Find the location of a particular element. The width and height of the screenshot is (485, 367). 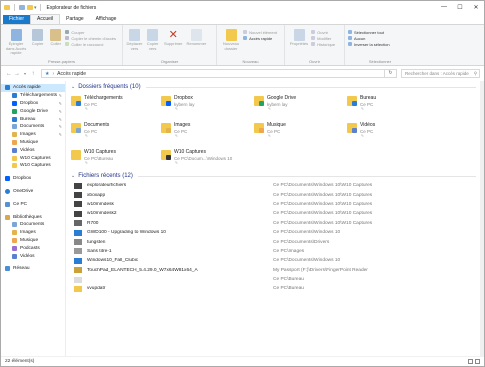

paste-shortcut-button: Coller le raccourci is located at coordinates (90, 44).